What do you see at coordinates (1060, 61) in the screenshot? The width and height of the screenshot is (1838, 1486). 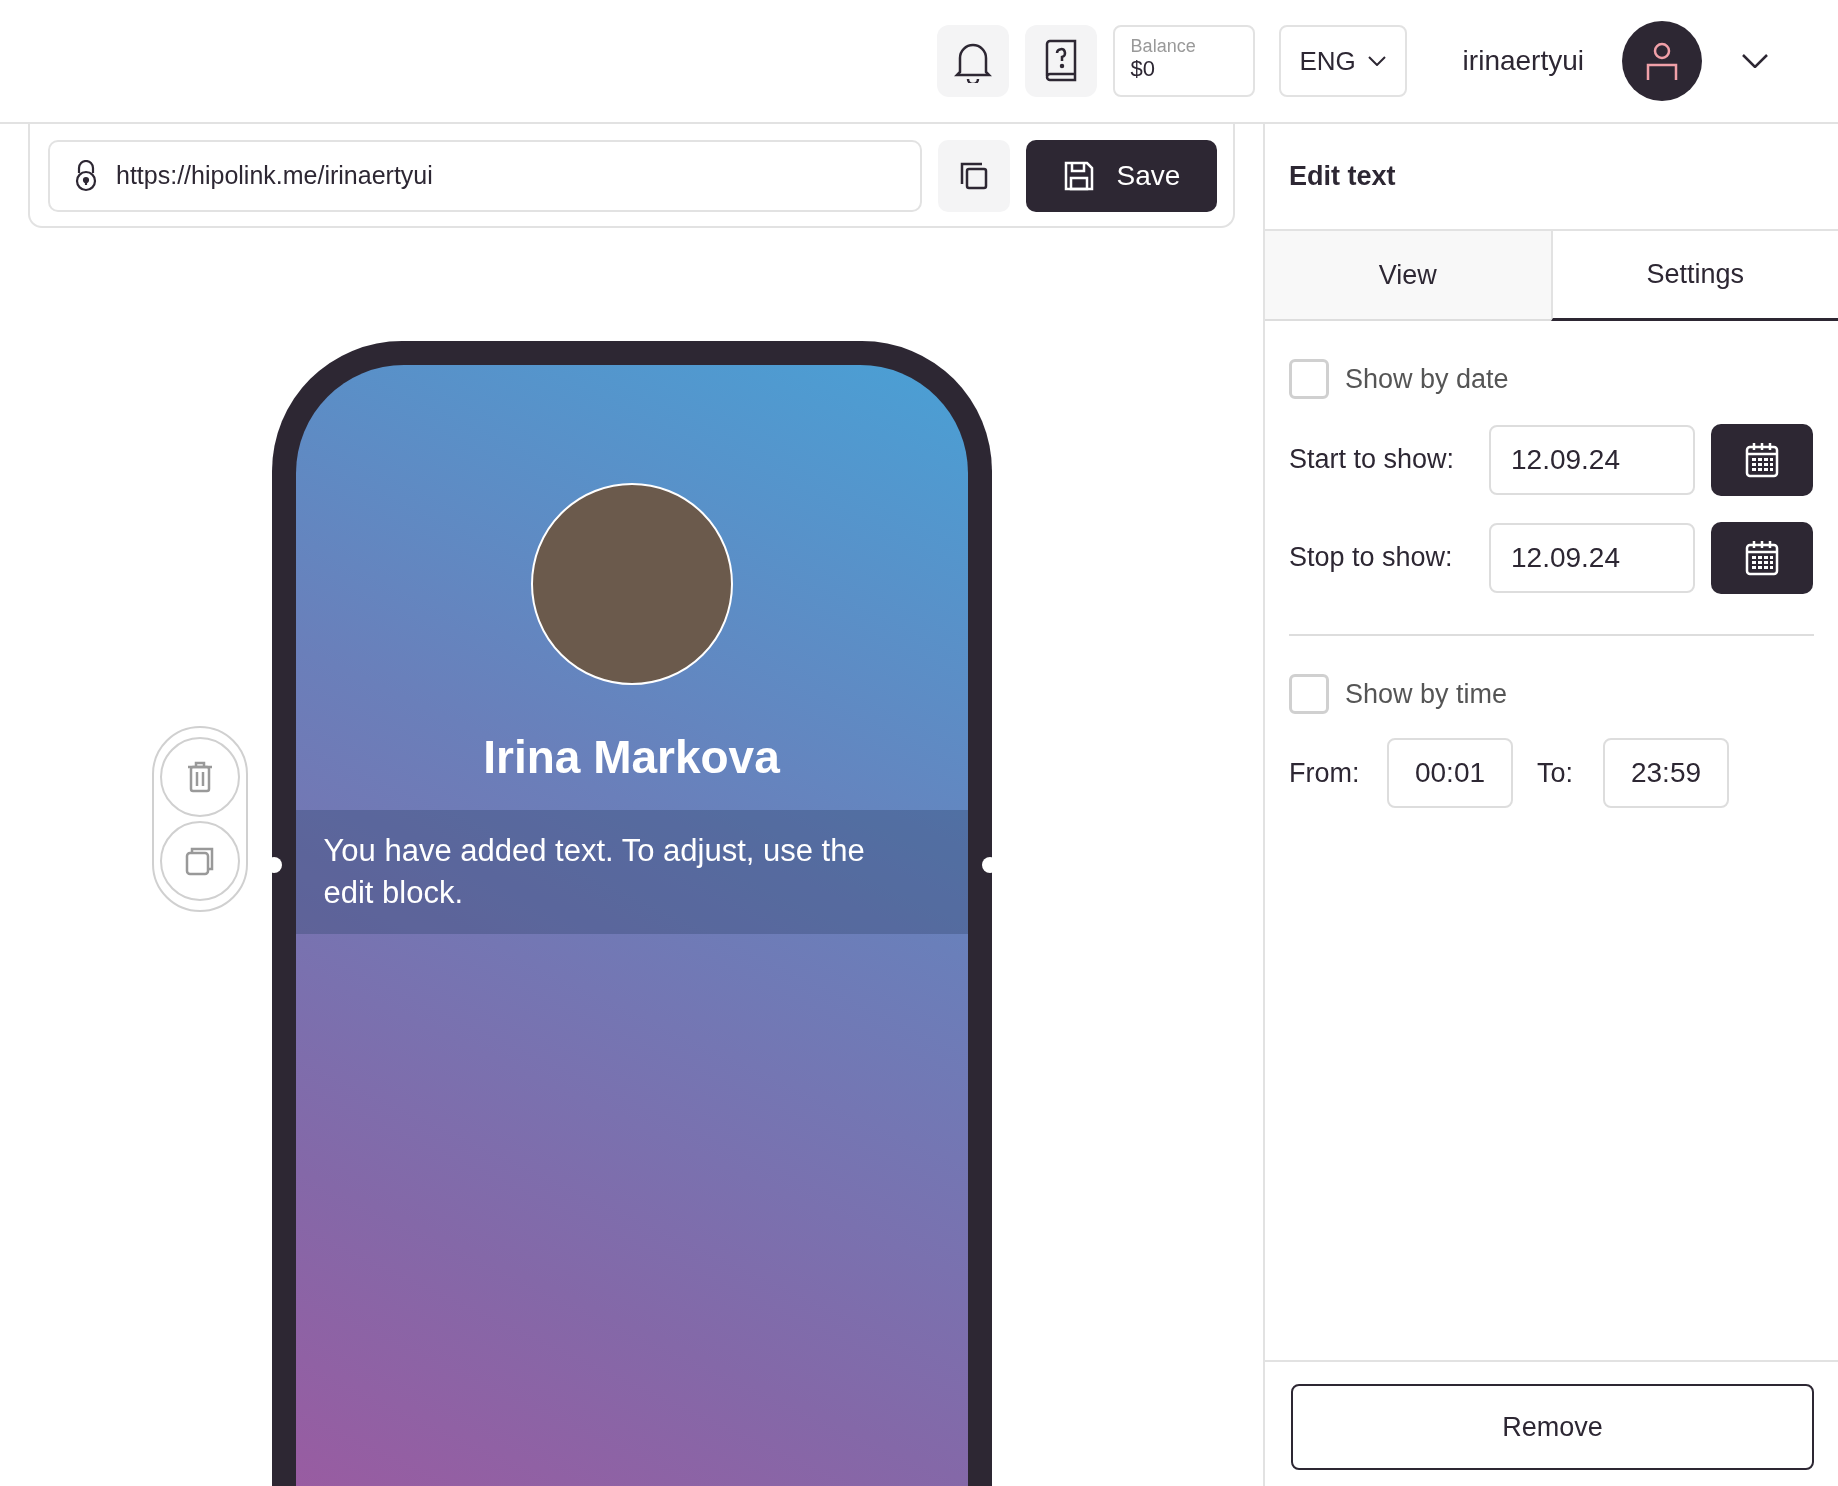 I see `help-button` at bounding box center [1060, 61].